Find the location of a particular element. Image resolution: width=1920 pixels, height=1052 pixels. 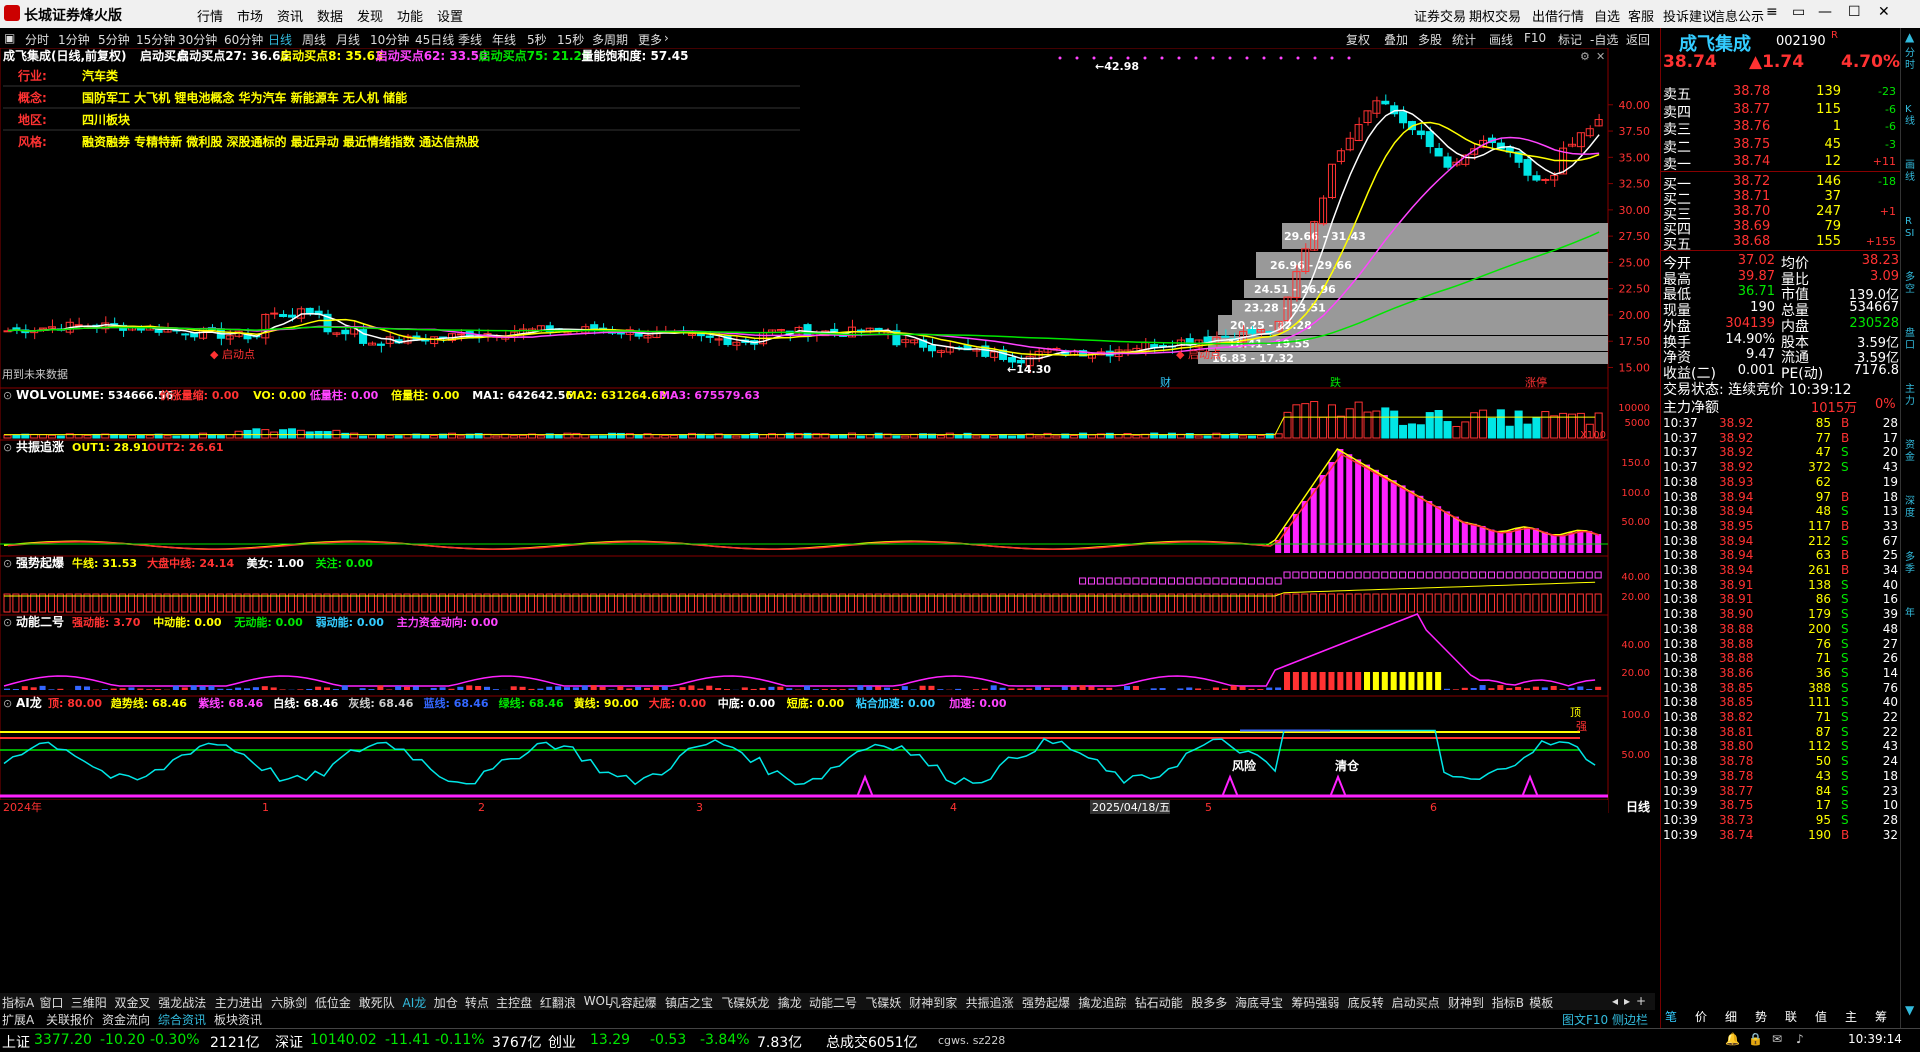

more-chevron-icon: › is located at coordinates (666, 38).